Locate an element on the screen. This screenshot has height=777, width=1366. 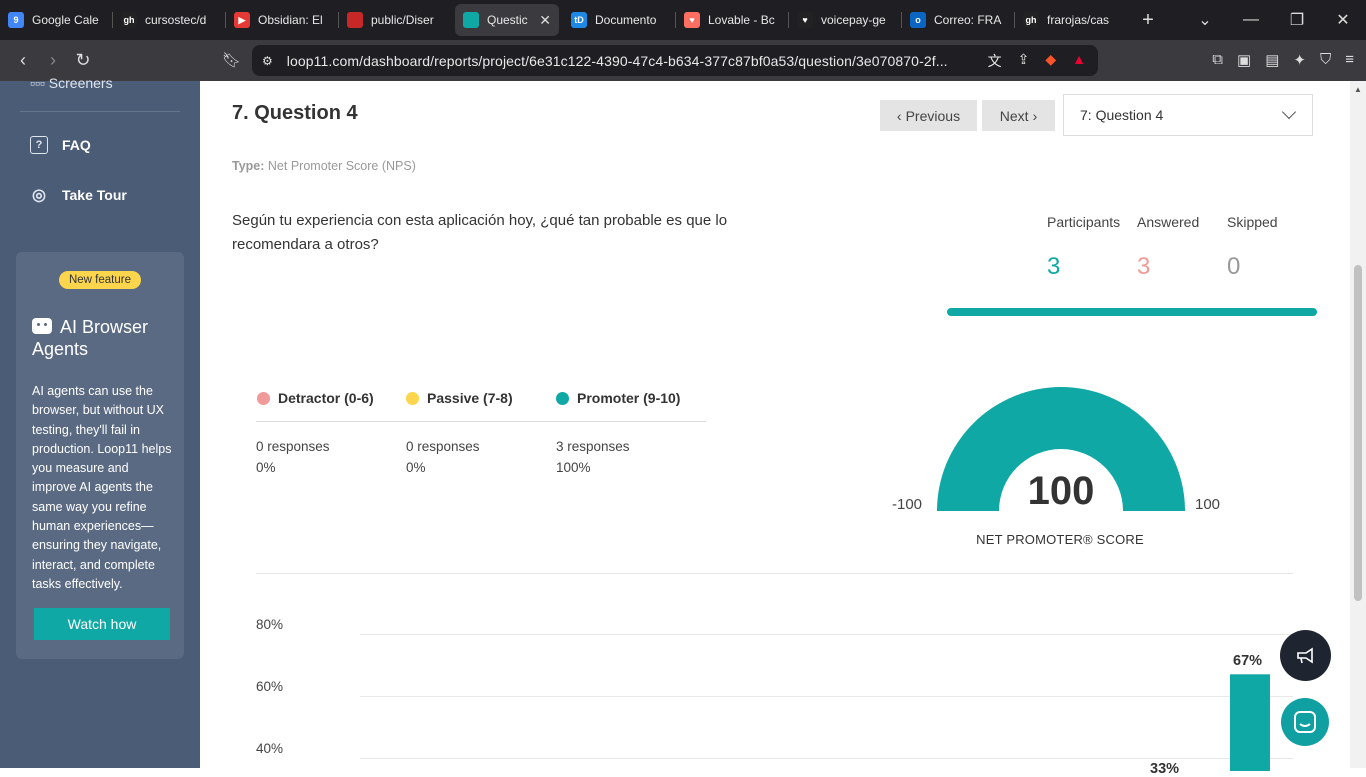
site-info-icon: ⚙ is located at coordinates (267, 61).